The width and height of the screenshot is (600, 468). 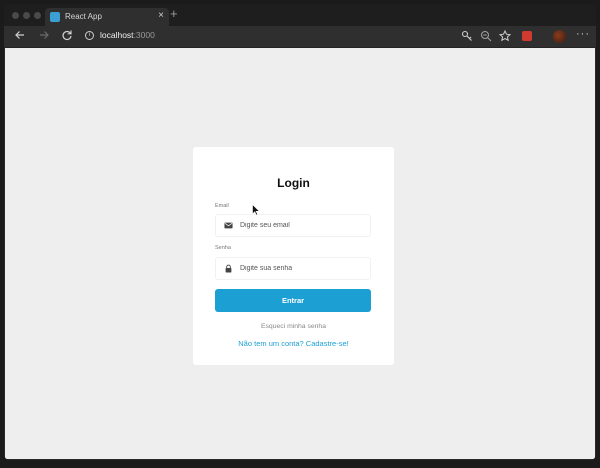 I want to click on browser-toolbar: i localhost:3000 ···, so click(x=300, y=37).